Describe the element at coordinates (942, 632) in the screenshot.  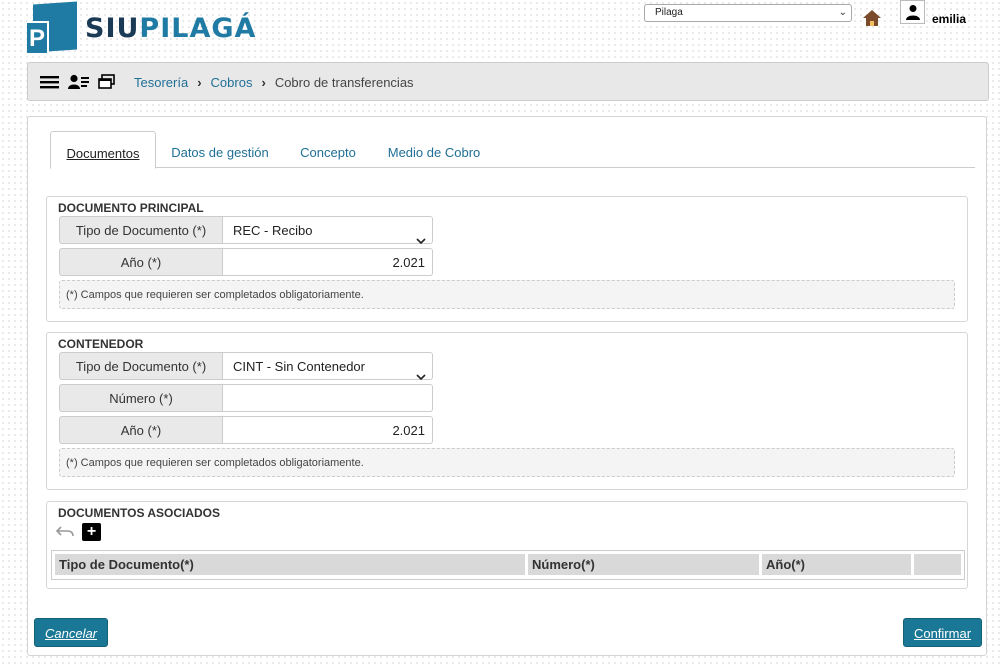
I see `confirm-button: Confirmar` at that location.